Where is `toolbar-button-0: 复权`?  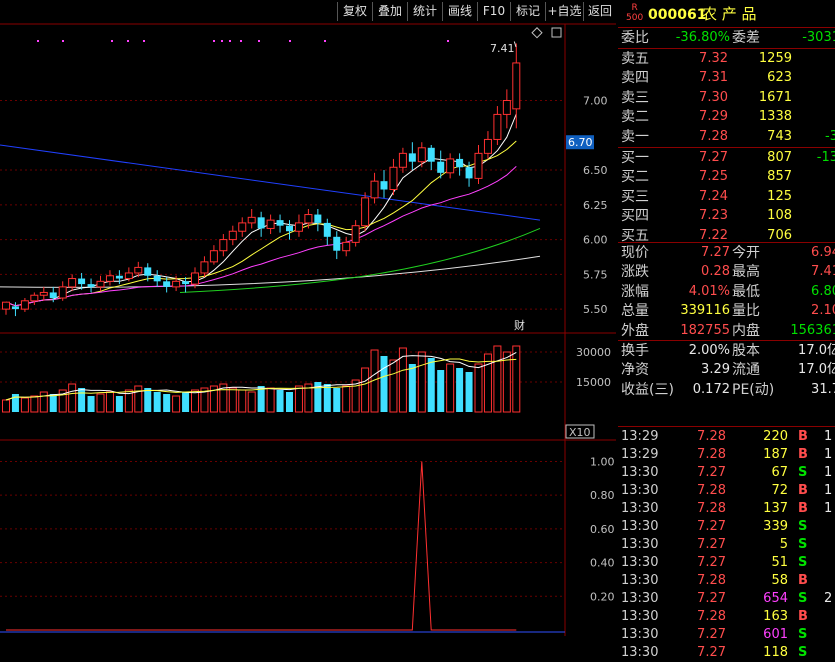 toolbar-button-0: 复权 is located at coordinates (354, 11).